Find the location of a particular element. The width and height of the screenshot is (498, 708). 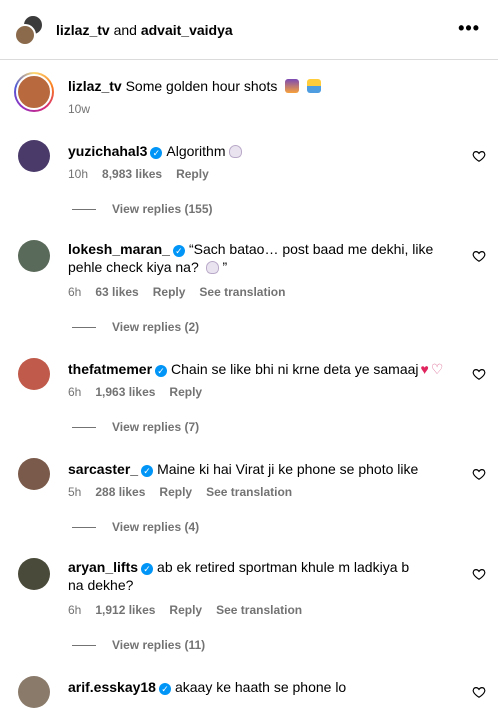

collab-avatars is located at coordinates (30, 29).